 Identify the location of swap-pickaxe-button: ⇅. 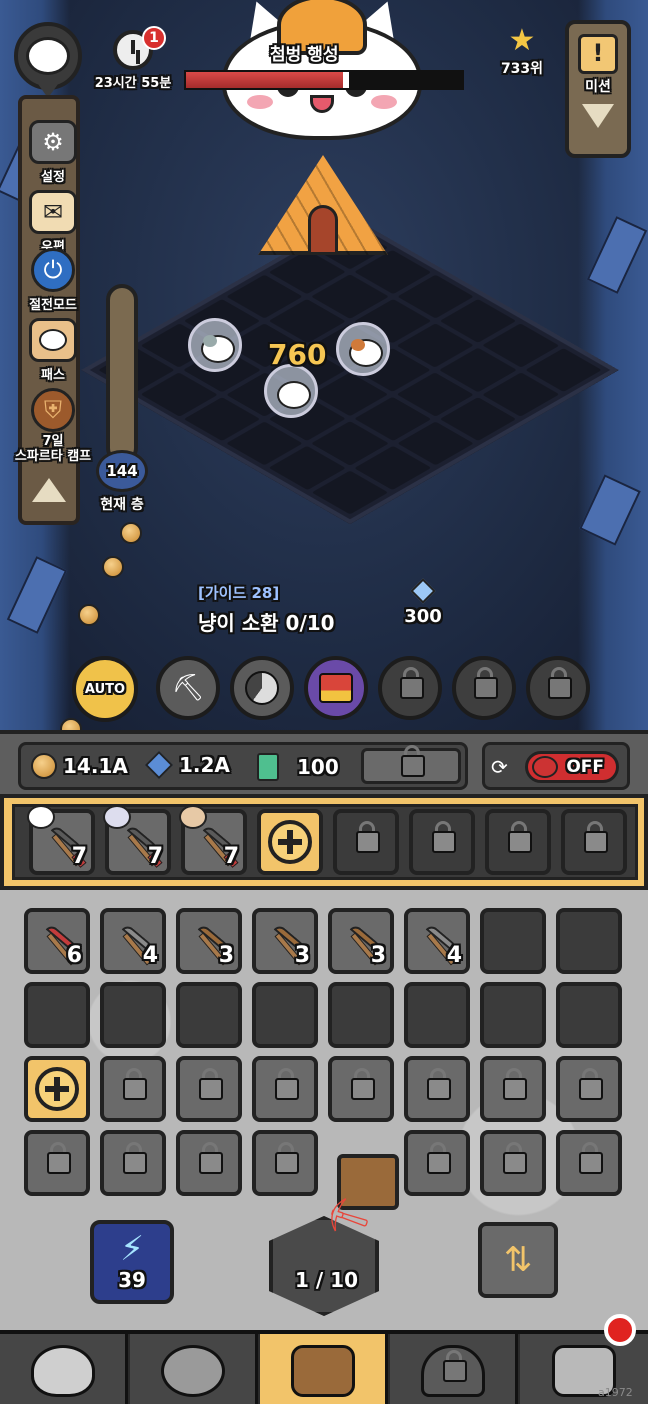
(518, 1260).